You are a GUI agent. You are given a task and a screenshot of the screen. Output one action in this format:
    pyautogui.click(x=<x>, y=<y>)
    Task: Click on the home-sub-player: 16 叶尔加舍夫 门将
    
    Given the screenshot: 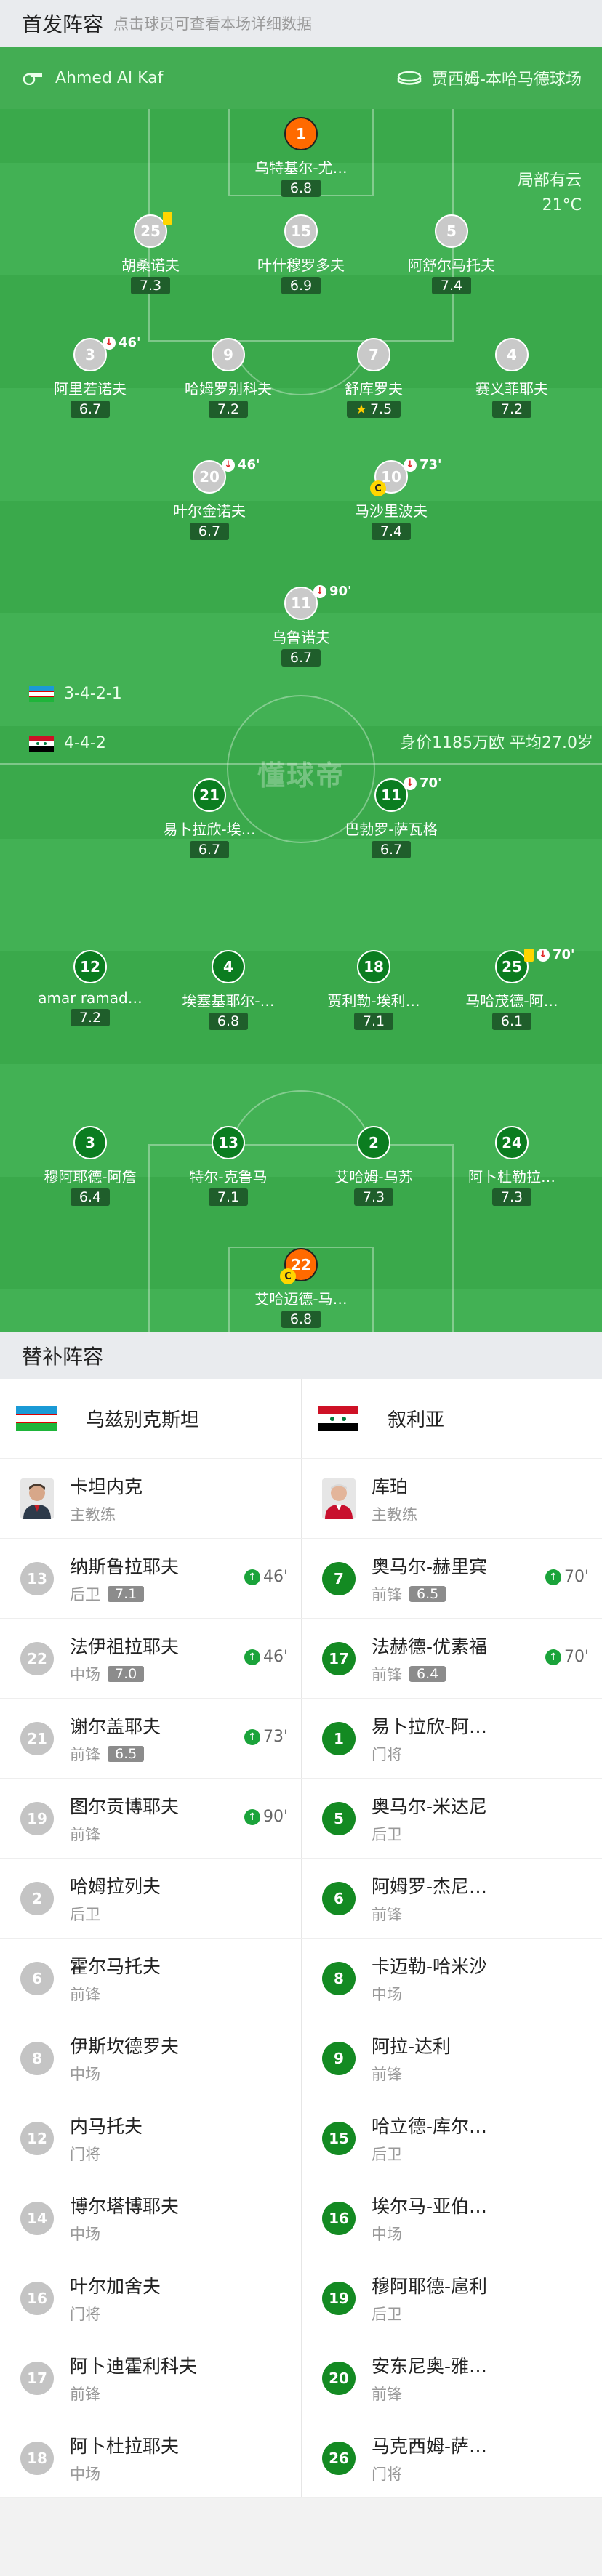 What is the action you would take?
    pyautogui.click(x=150, y=2298)
    